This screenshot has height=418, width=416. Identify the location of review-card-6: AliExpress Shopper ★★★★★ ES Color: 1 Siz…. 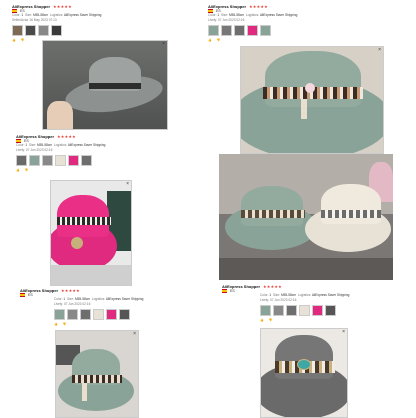
(286, 303).